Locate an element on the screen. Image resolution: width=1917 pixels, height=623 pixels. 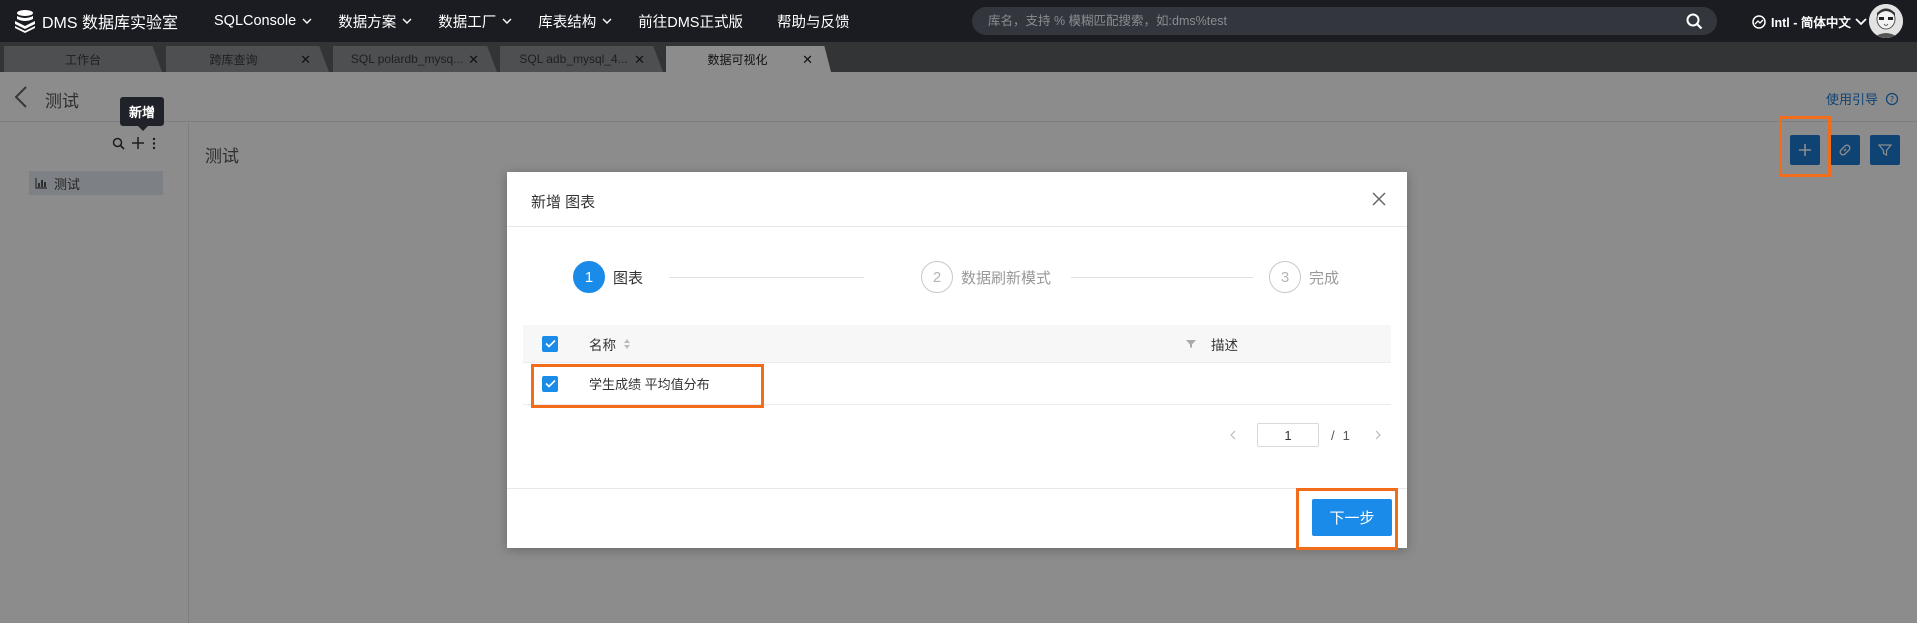
page-input: 1 is located at coordinates (1288, 435).